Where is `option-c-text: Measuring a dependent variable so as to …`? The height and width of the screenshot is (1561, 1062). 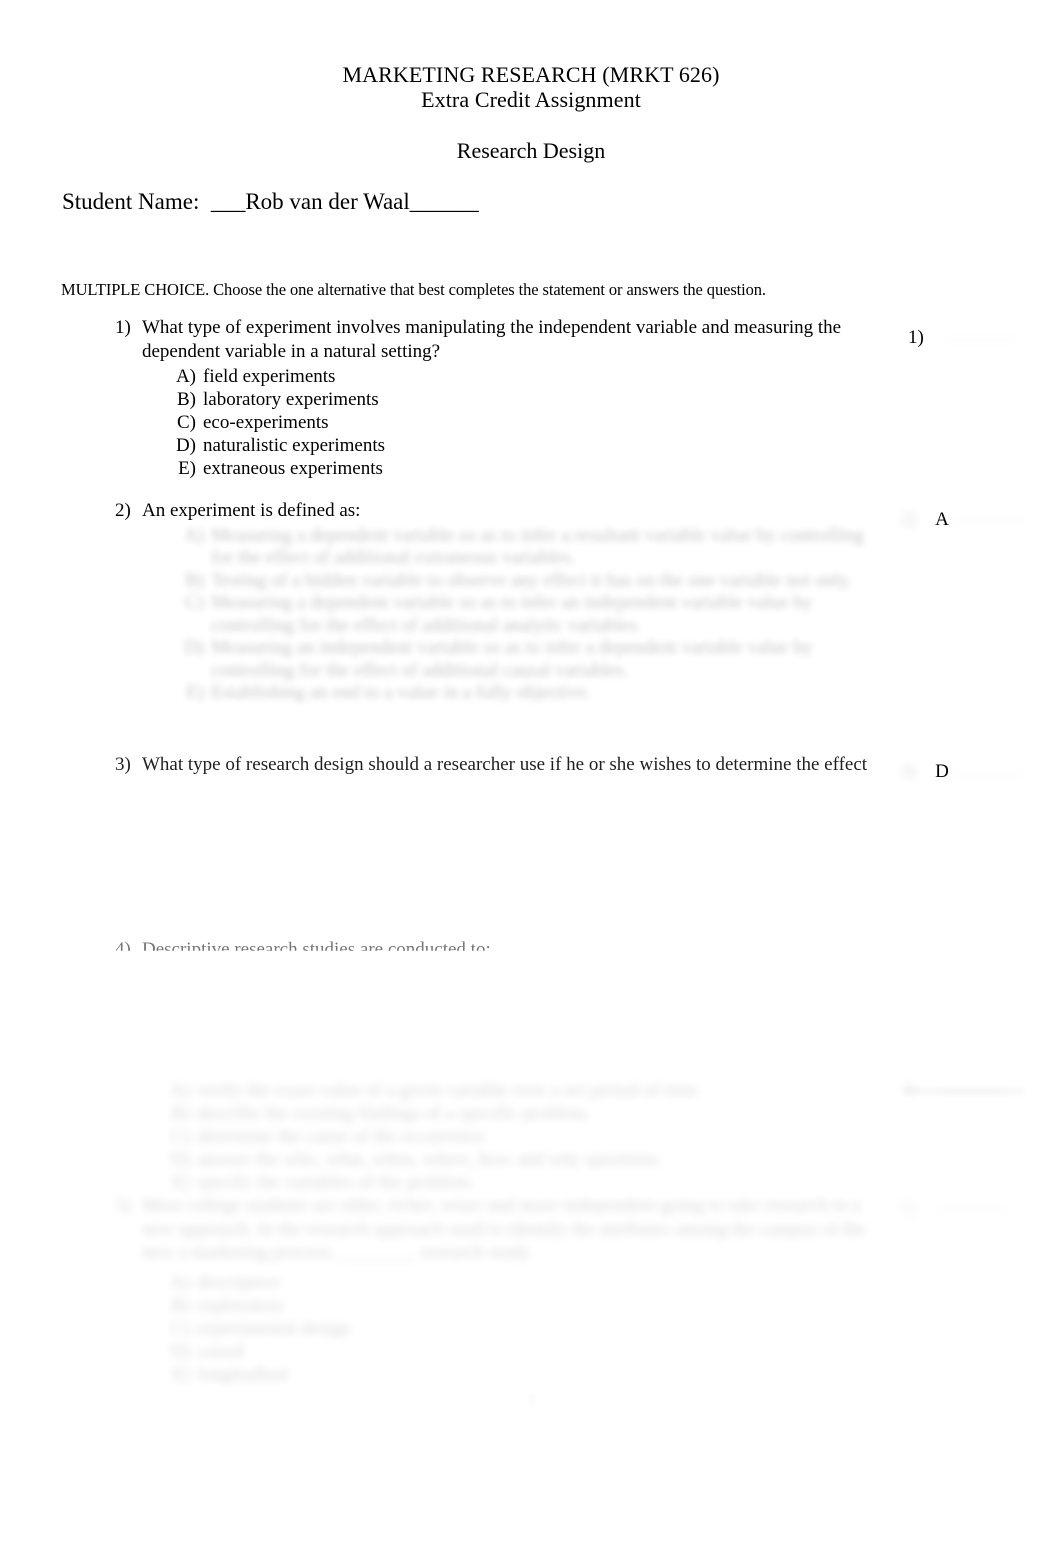
option-c-text: Measuring a dependent variable so as to … is located at coordinates (512, 614).